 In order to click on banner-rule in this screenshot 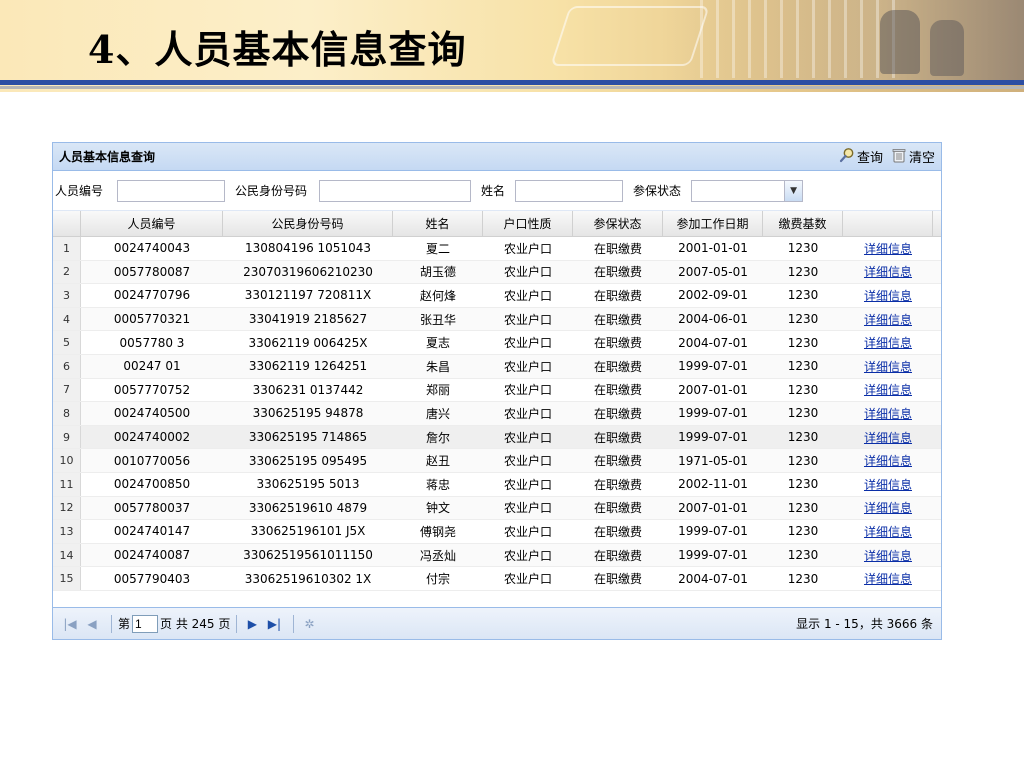, I will do `click(512, 87)`.